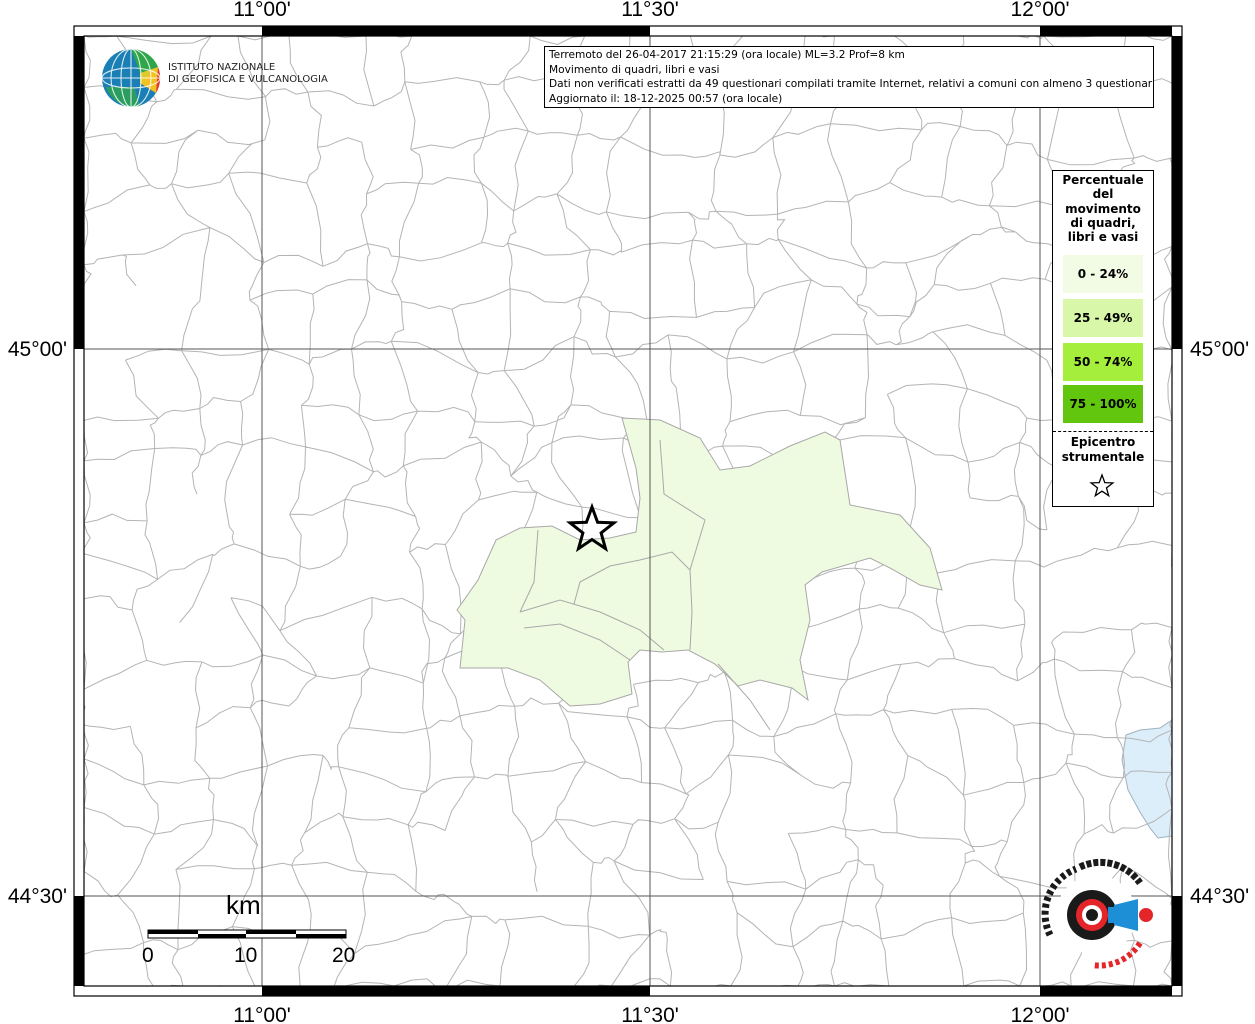  Describe the element at coordinates (37, 349) in the screenshot. I see `left-lat-label-1: 45°00'` at that location.